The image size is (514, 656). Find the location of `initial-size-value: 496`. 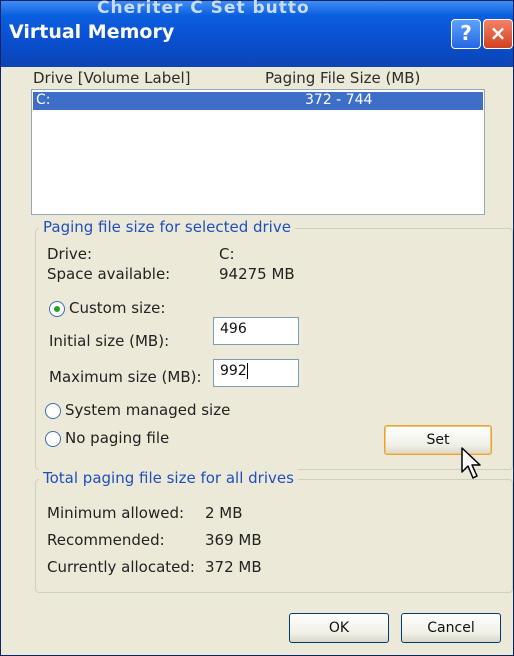

initial-size-value: 496 is located at coordinates (233, 329).